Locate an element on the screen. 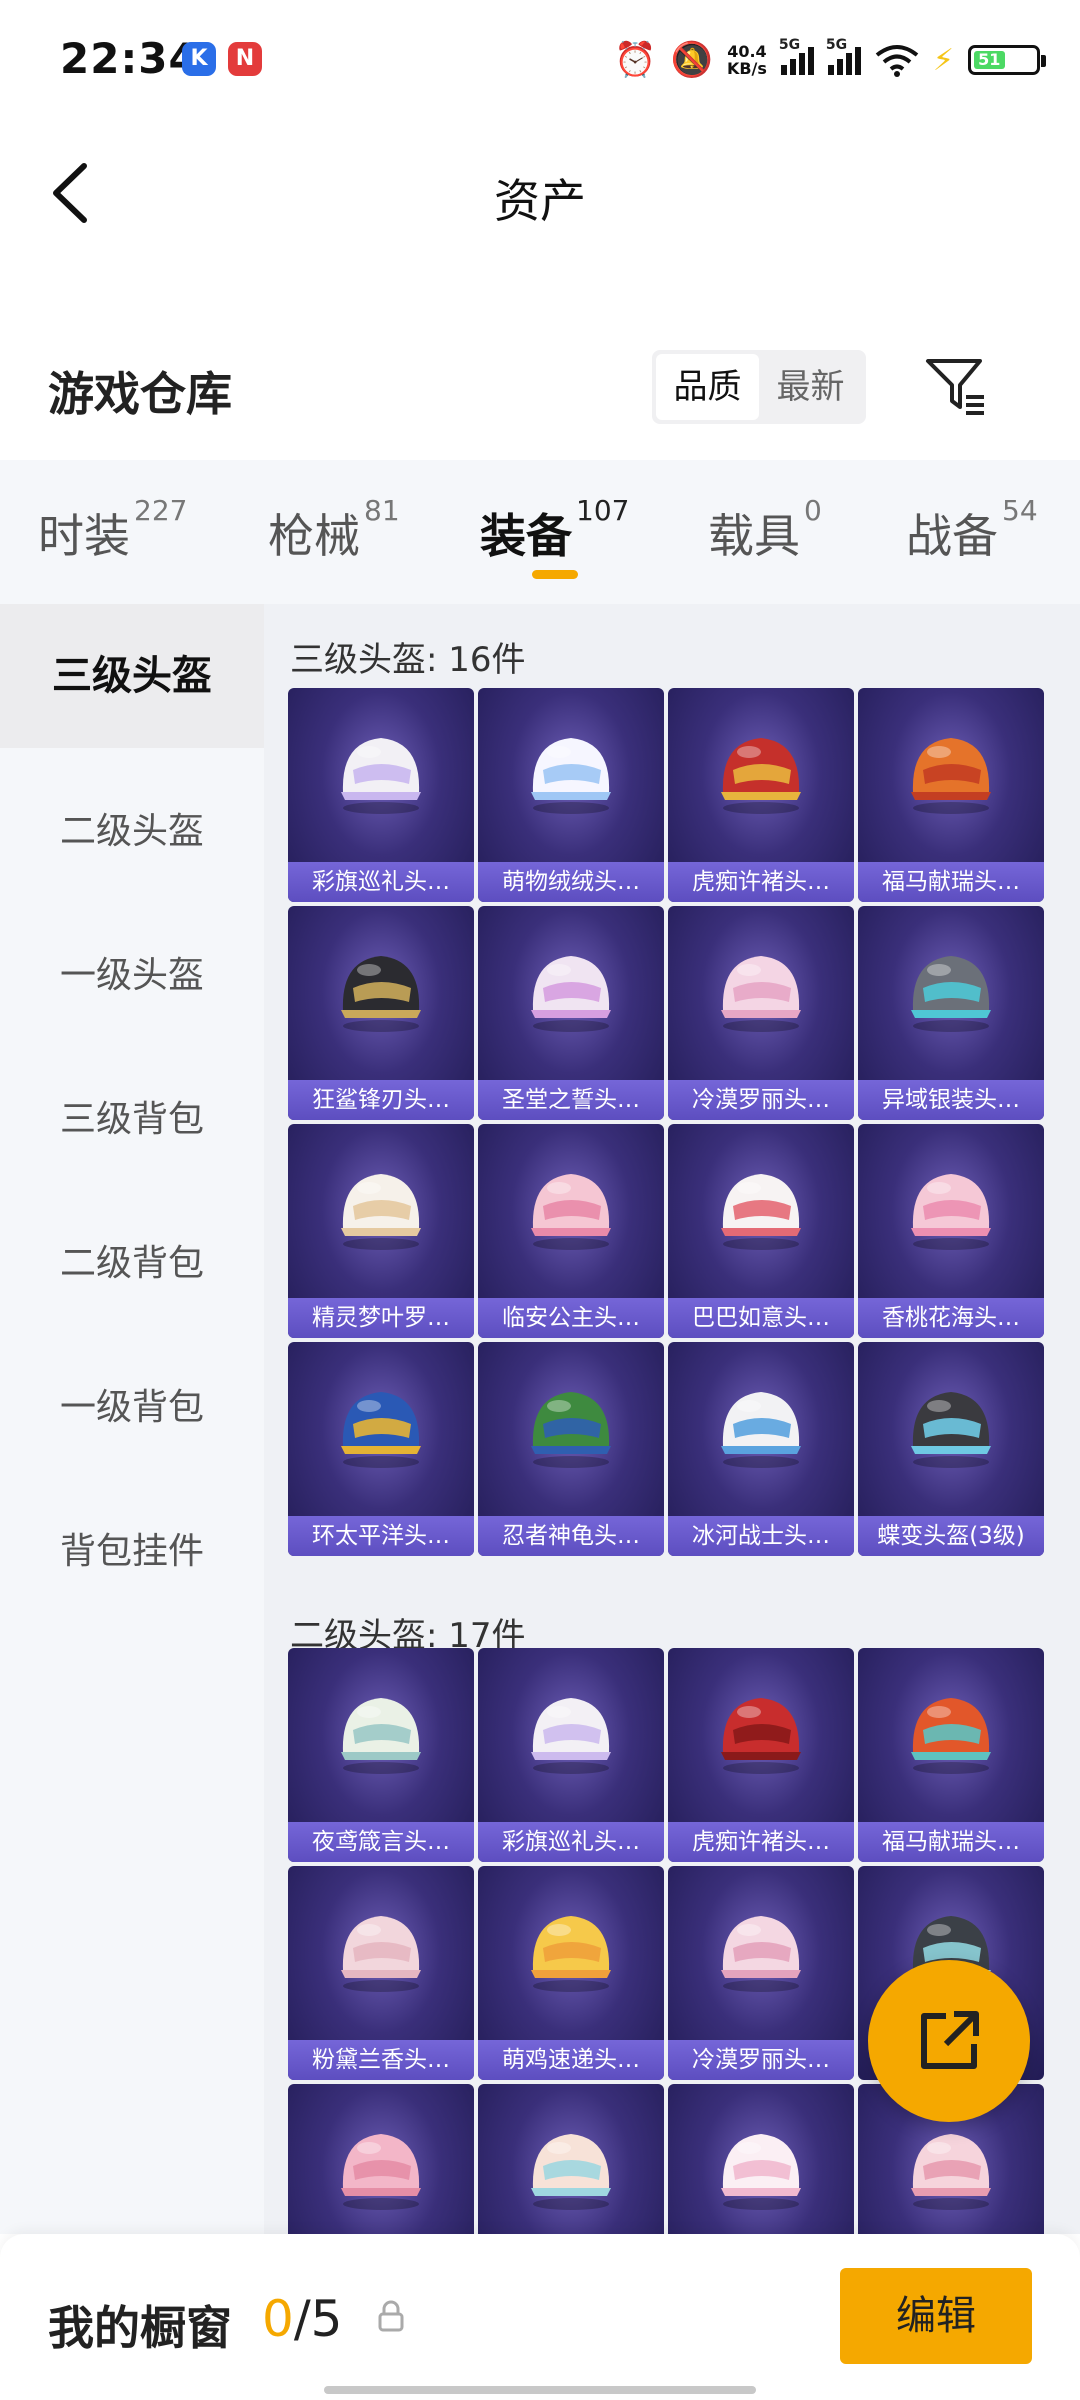 This screenshot has width=1080, height=2400. app-notification-icon-k: K is located at coordinates (199, 59).